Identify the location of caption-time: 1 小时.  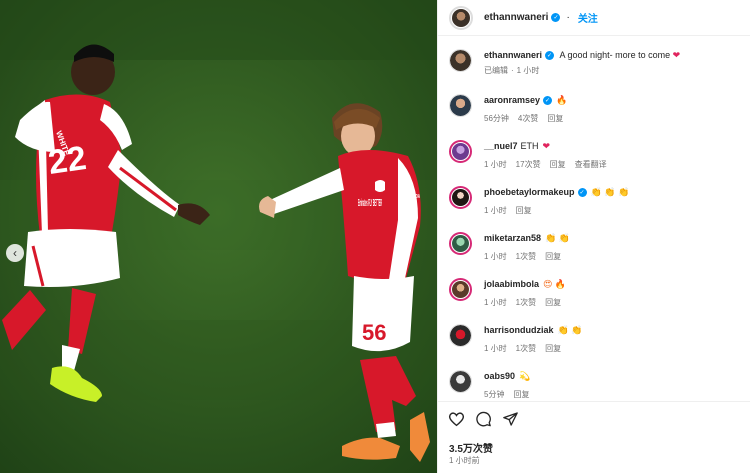
(528, 70).